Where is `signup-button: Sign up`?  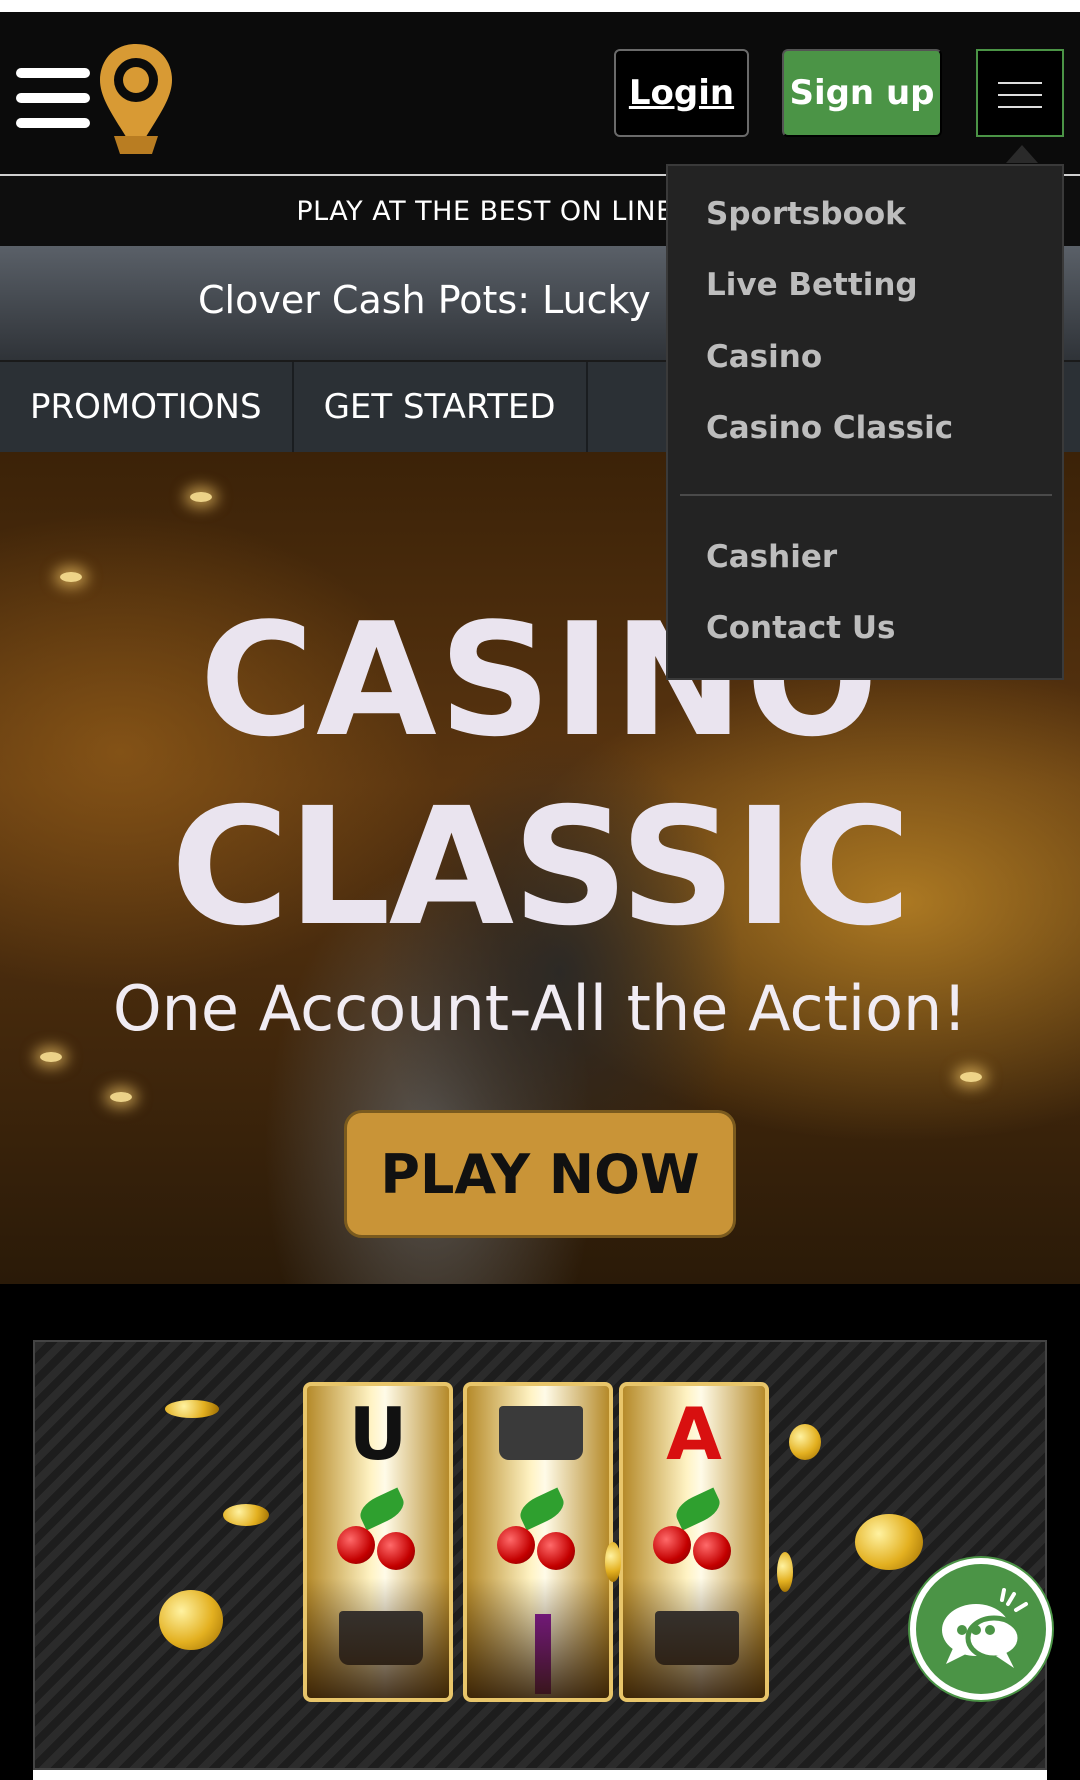 signup-button: Sign up is located at coordinates (862, 93).